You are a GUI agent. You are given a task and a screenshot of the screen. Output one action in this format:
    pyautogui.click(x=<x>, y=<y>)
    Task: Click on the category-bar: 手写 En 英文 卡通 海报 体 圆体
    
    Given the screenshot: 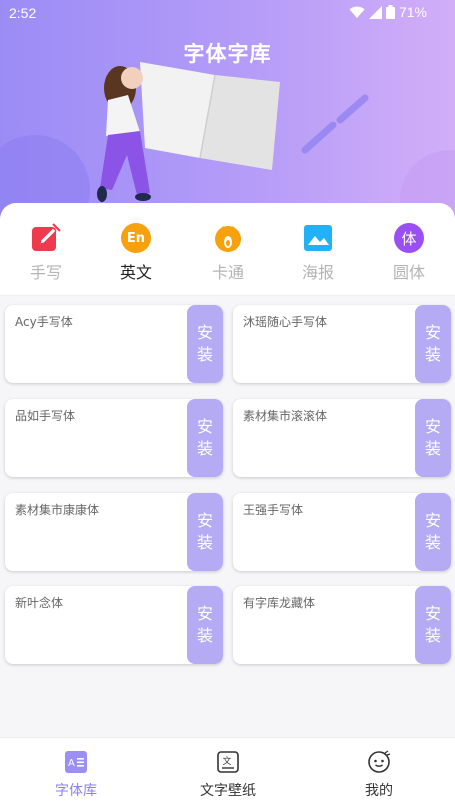 What is the action you would take?
    pyautogui.click(x=227, y=249)
    